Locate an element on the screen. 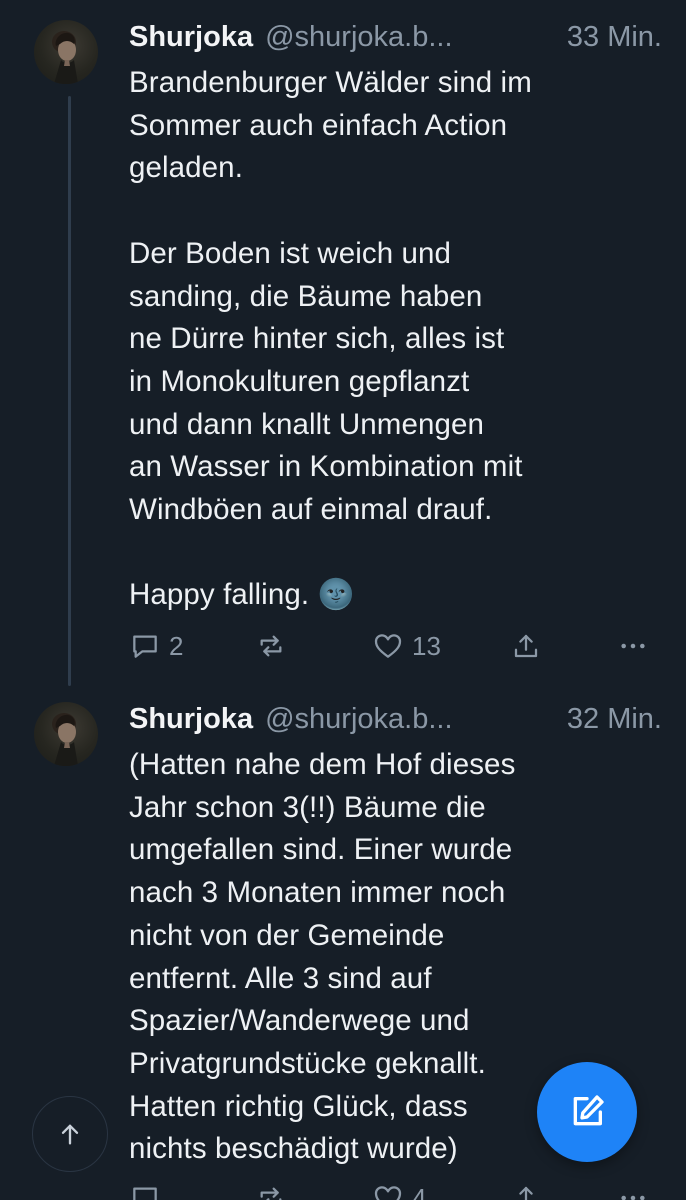  like-button: 13 is located at coordinates (406, 646).